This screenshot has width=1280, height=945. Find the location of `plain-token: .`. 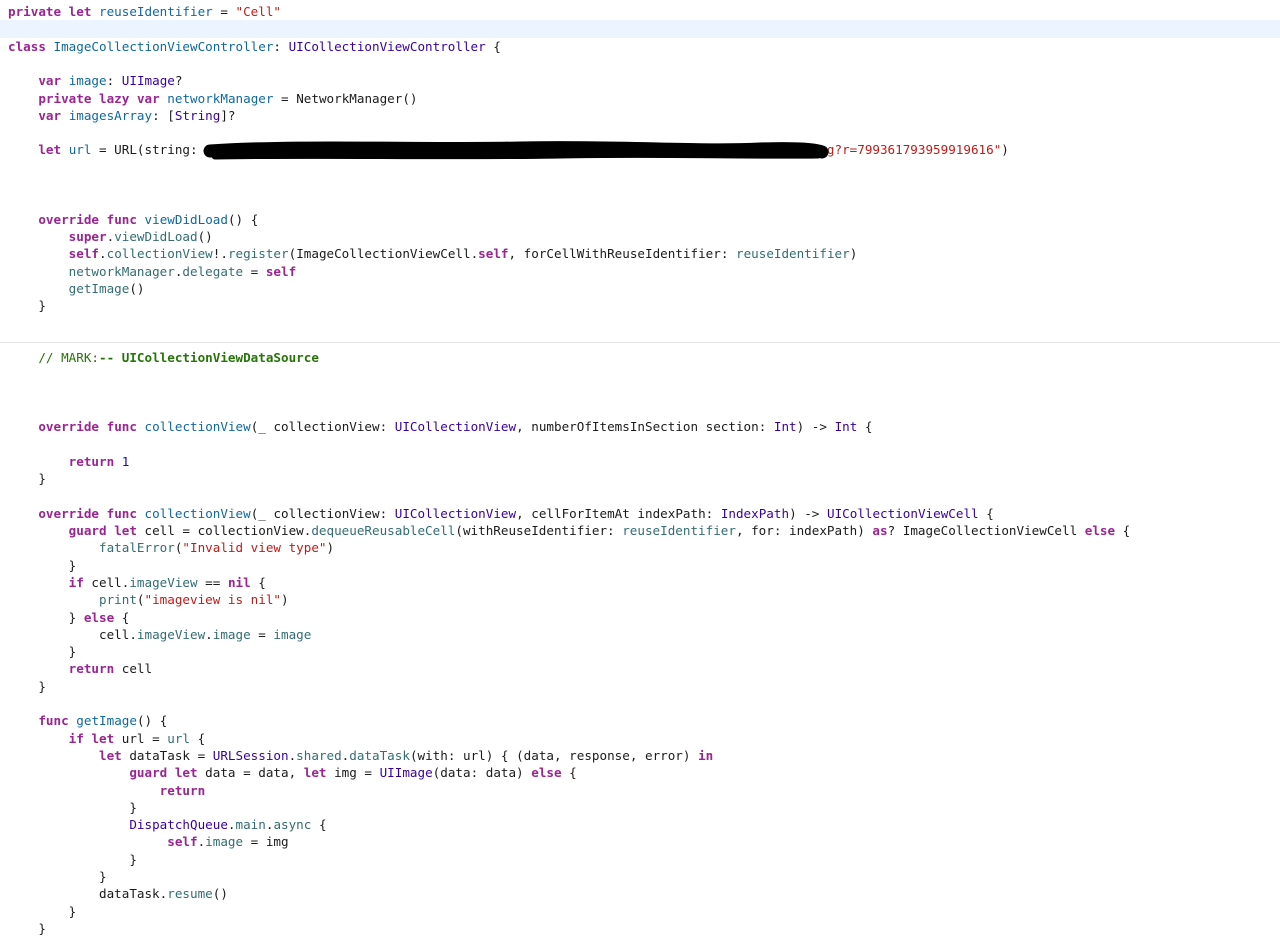

plain-token: . is located at coordinates (209, 634).